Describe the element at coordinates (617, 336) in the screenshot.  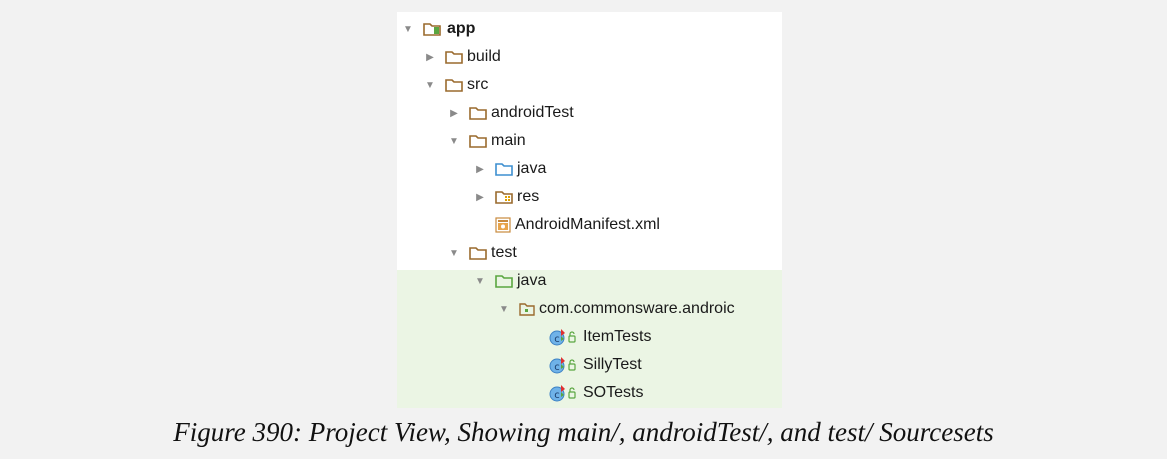
I see `tree-item-label: ItemTests` at that location.